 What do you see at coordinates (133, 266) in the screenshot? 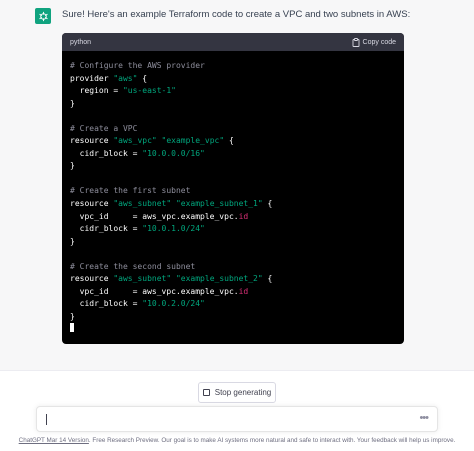
I see `code-comment: # Create the second subnet` at bounding box center [133, 266].